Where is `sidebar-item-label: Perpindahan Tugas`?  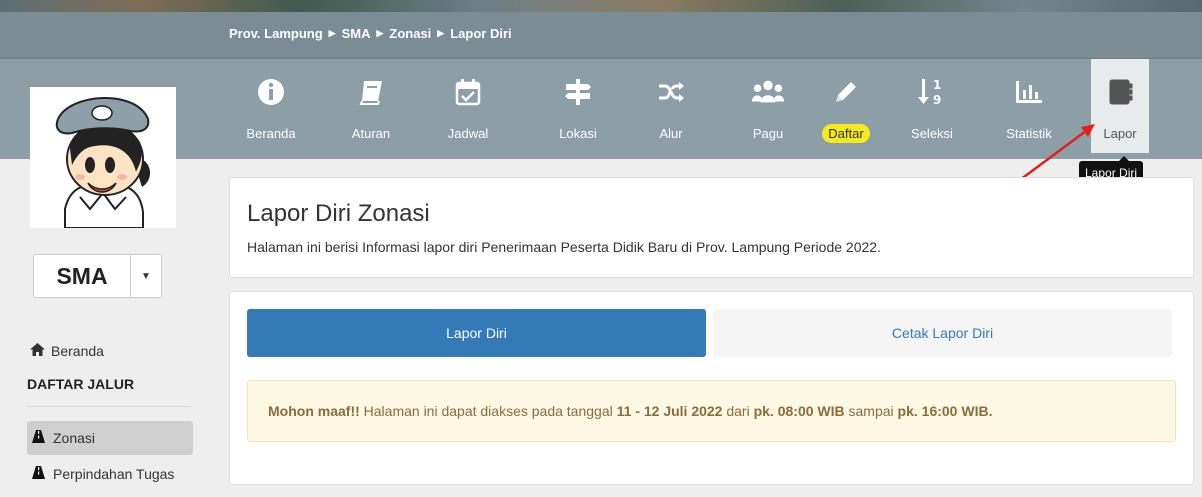 sidebar-item-label: Perpindahan Tugas is located at coordinates (114, 474).